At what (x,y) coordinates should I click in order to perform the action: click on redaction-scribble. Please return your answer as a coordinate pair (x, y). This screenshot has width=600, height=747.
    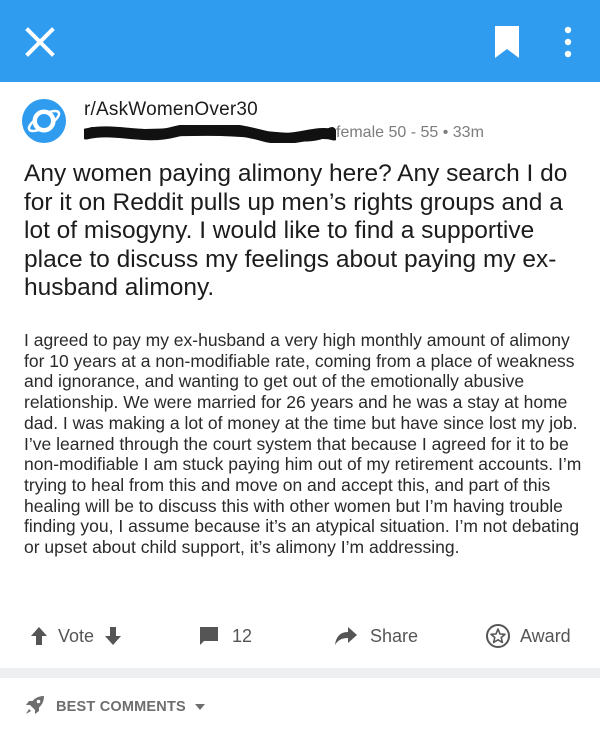
    Looking at the image, I should click on (210, 134).